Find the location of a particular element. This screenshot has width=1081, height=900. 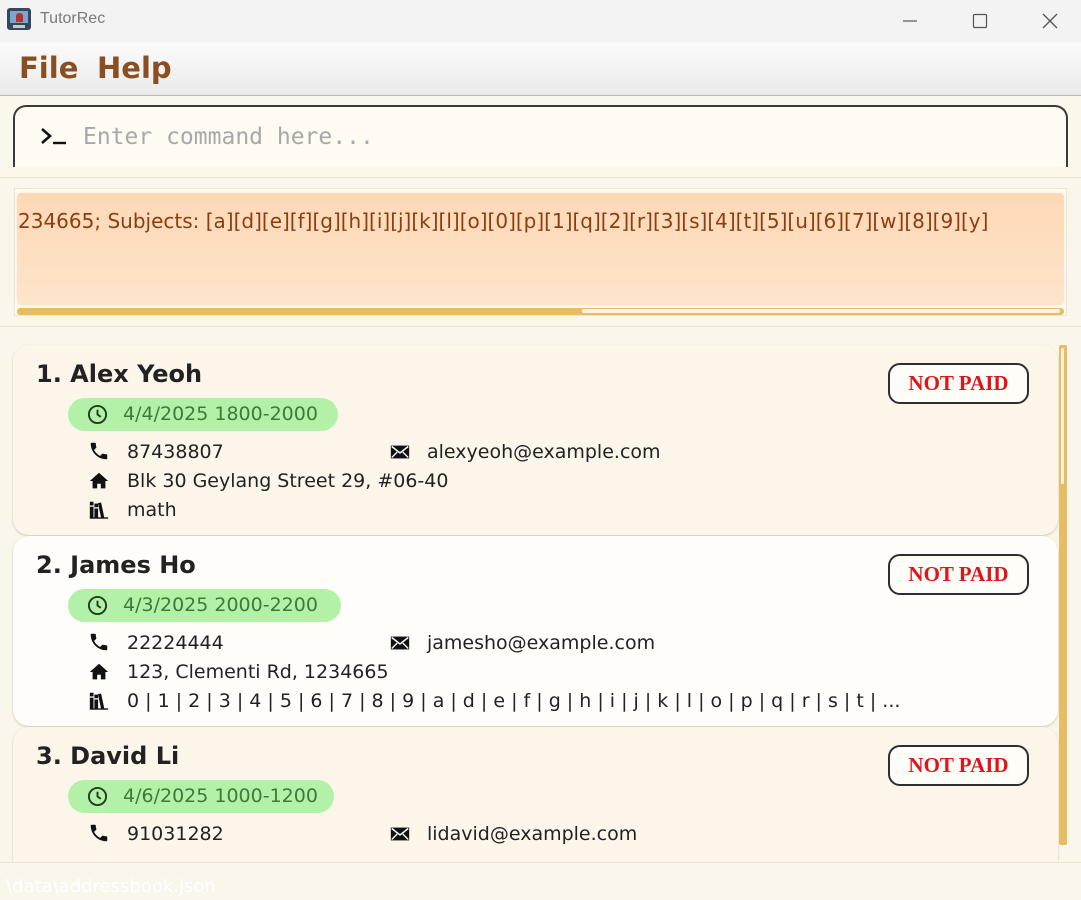

command-area is located at coordinates (540, 137).